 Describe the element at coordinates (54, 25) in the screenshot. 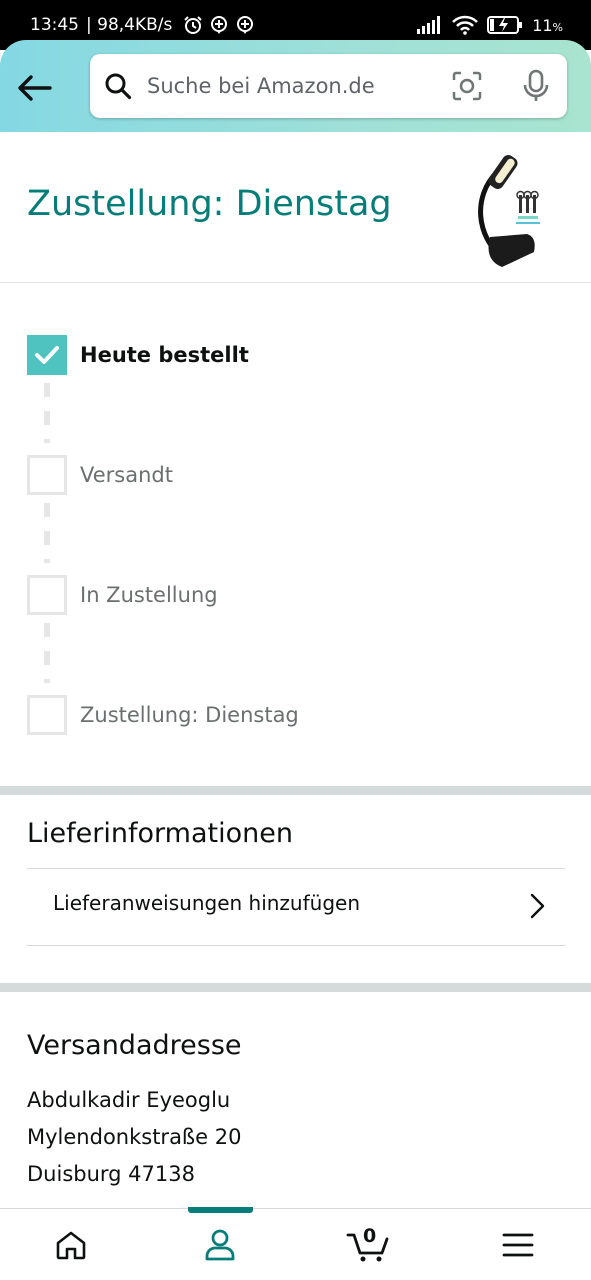

I see `status-time: 13:45` at that location.